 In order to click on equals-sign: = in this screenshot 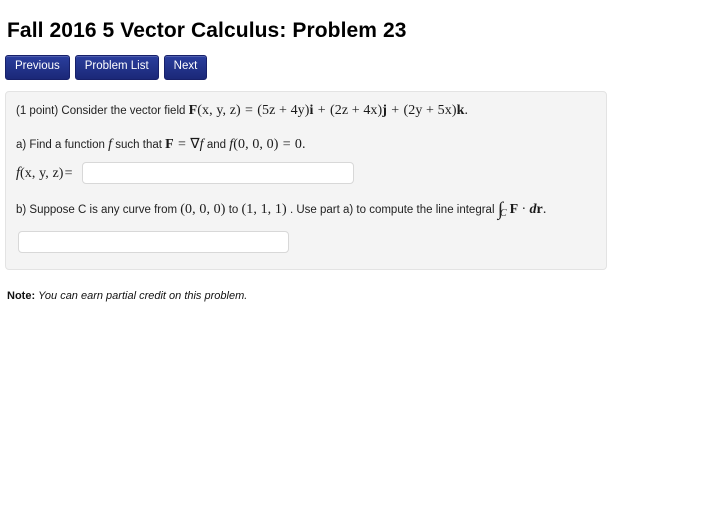, I will do `click(249, 110)`.